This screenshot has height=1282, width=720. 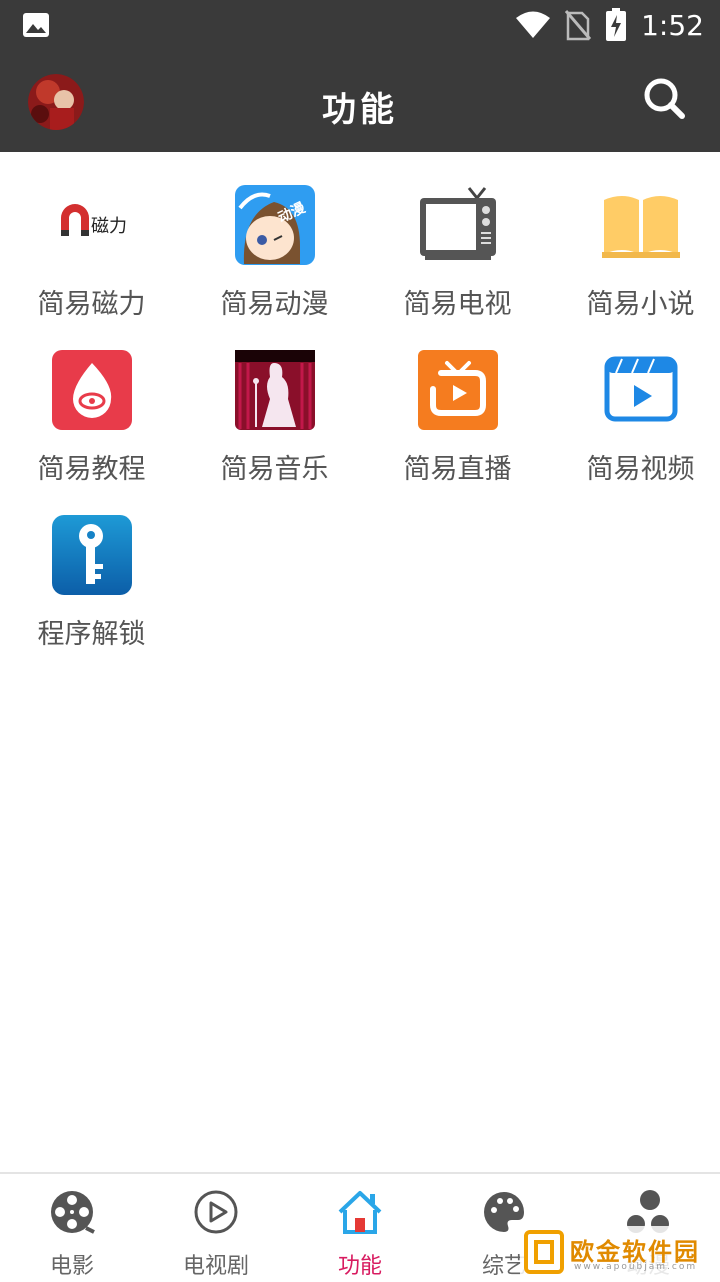 I want to click on music-icon, so click(x=274, y=390).